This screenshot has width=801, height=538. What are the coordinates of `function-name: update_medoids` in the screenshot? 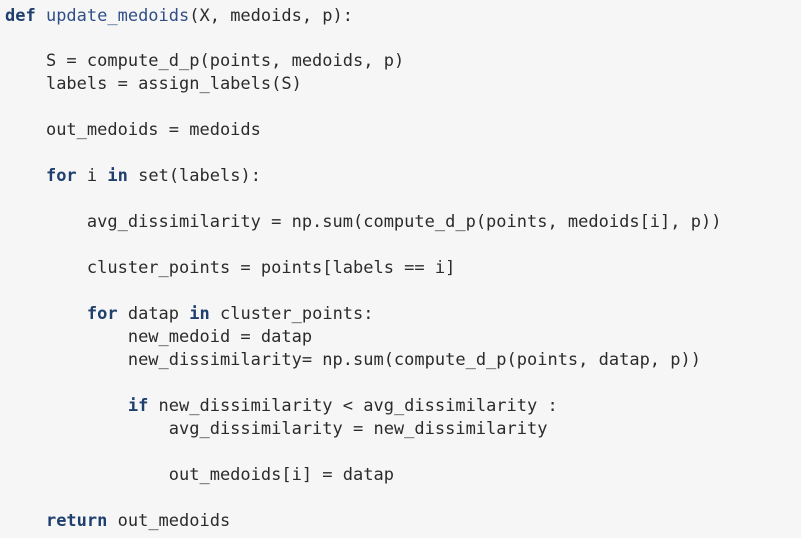 It's located at (117, 16).